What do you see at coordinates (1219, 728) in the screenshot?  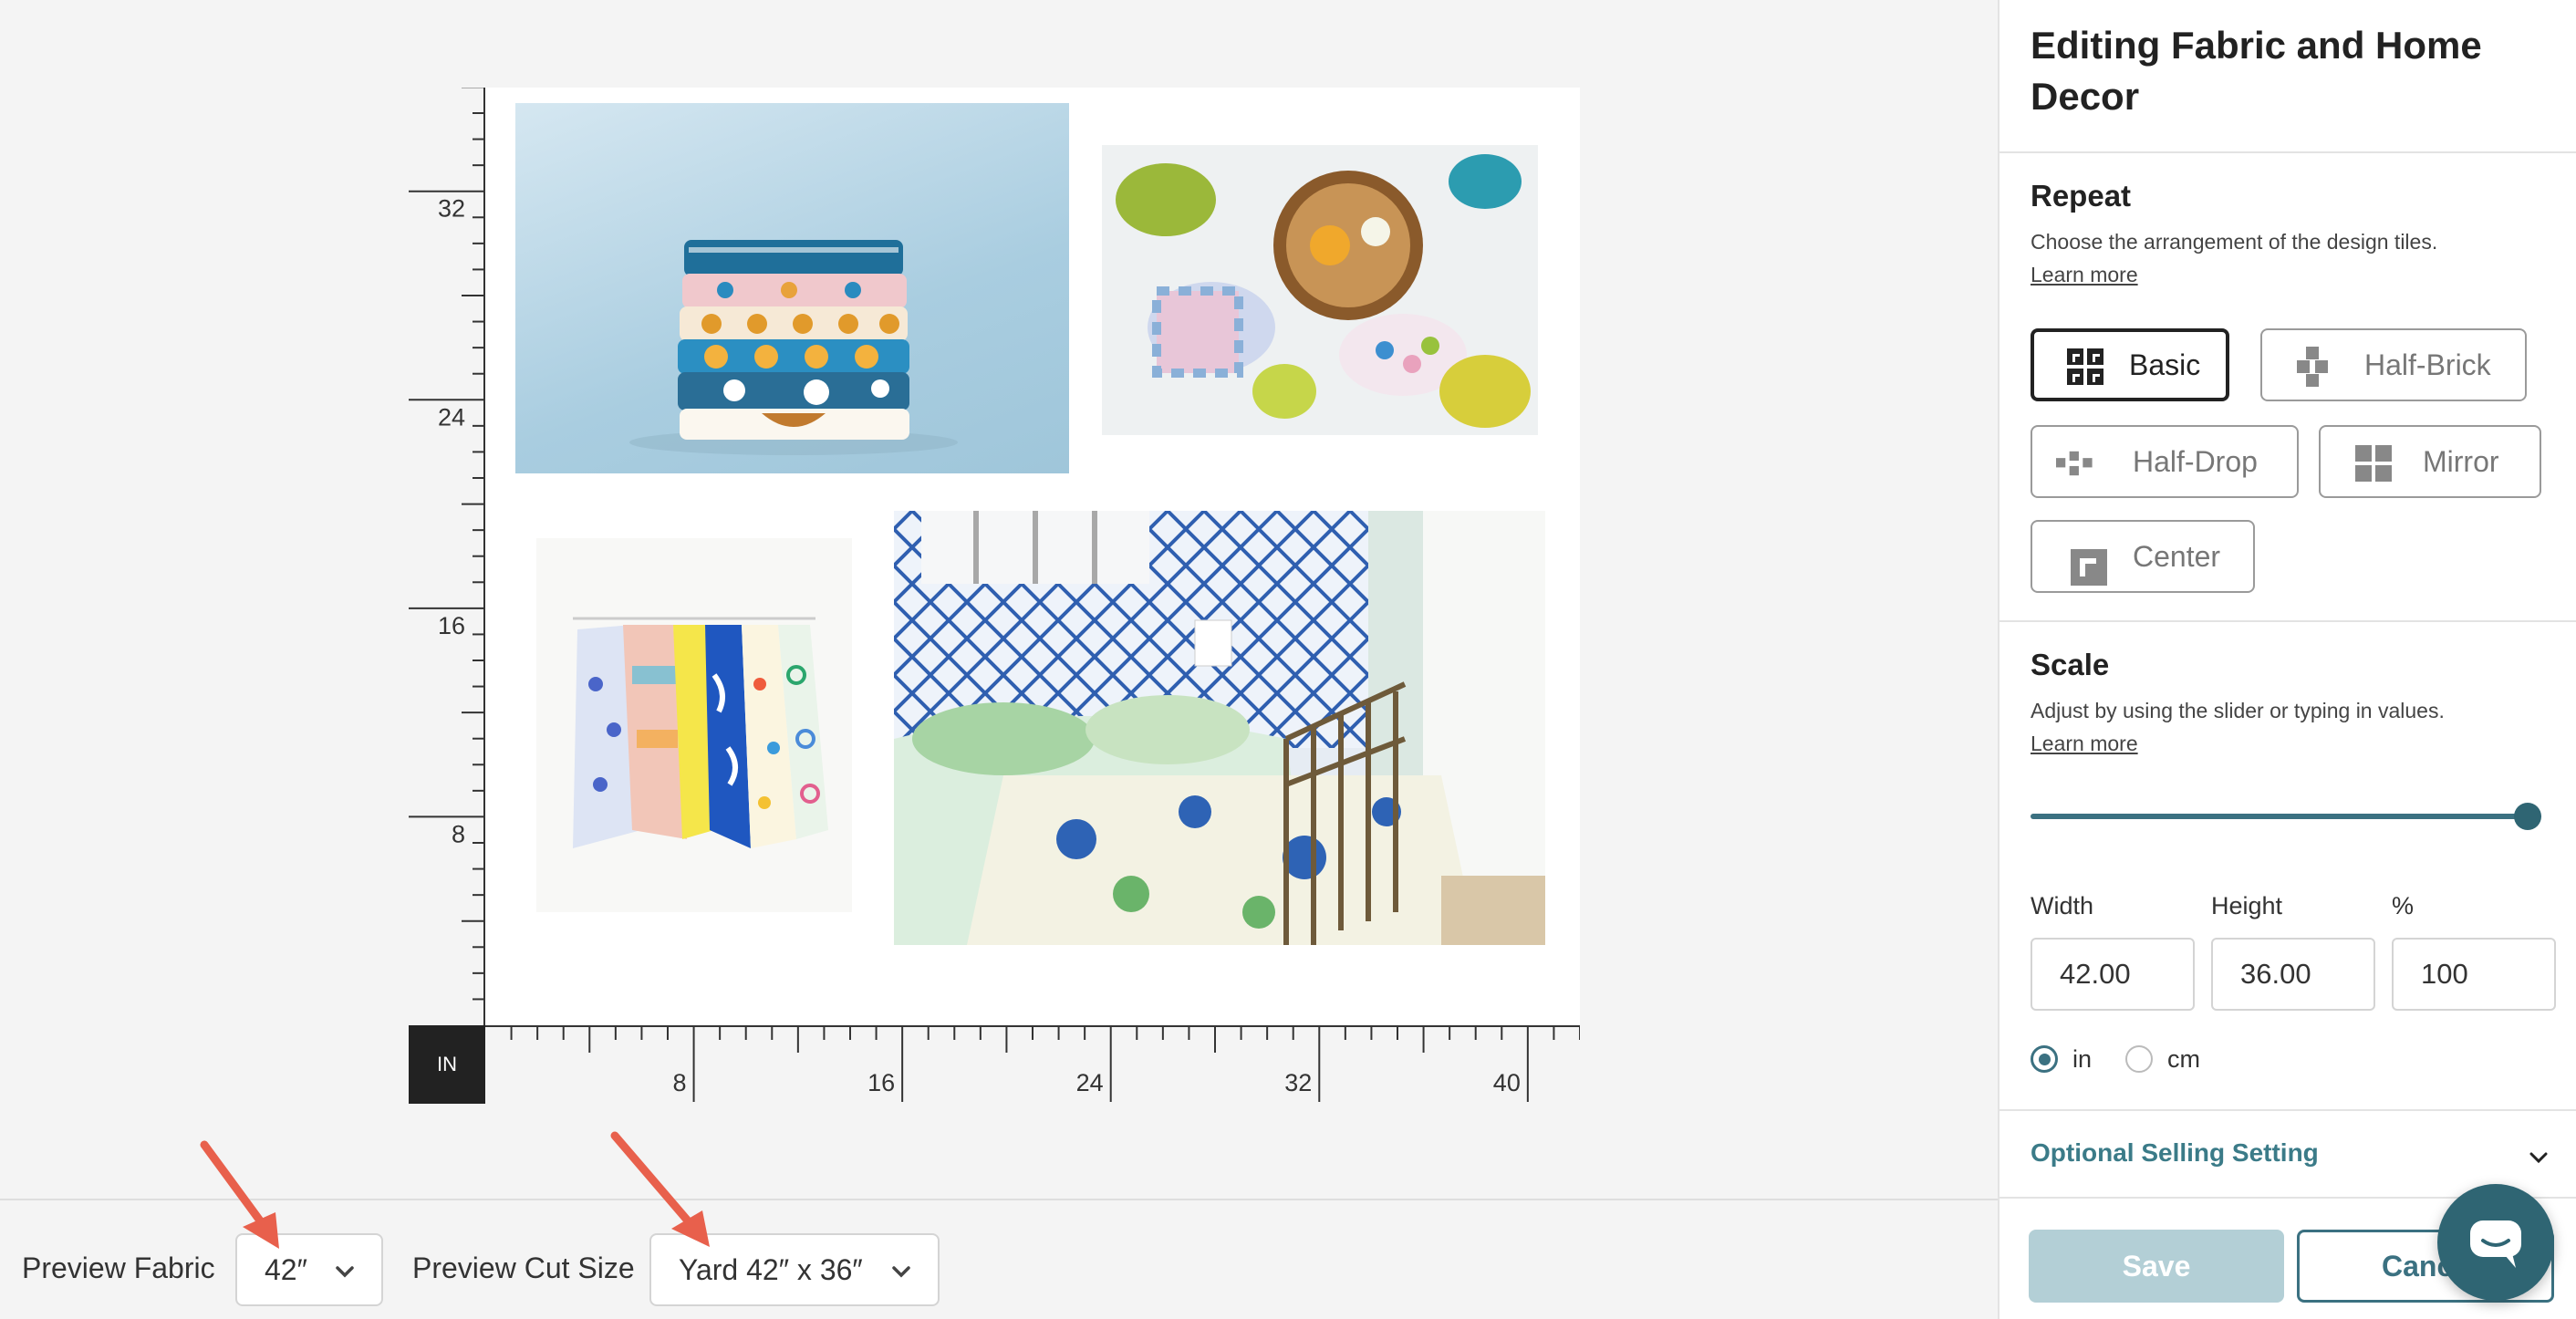 I see `bedroom-photo` at bounding box center [1219, 728].